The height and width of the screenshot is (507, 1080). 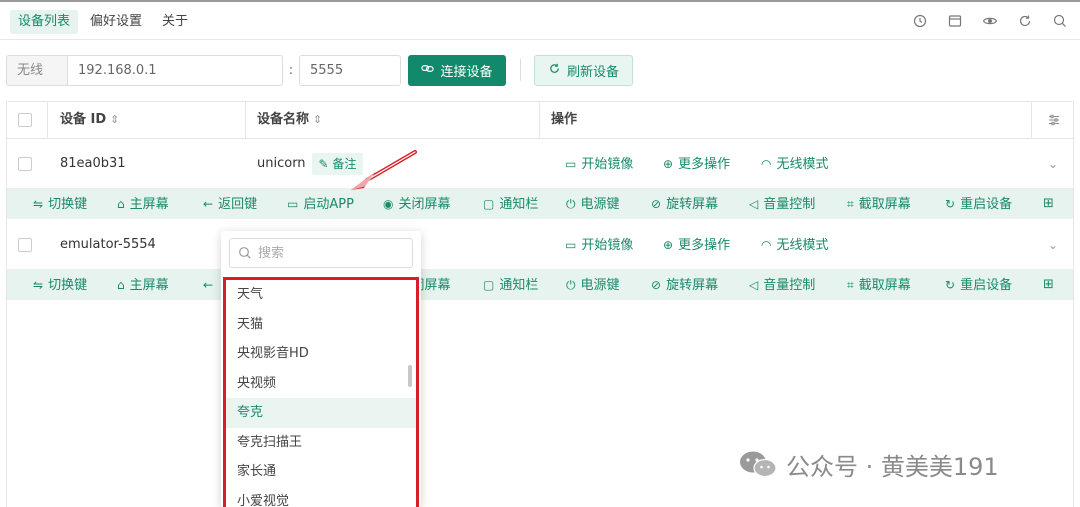 What do you see at coordinates (333, 253) in the screenshot?
I see `app-search-input` at bounding box center [333, 253].